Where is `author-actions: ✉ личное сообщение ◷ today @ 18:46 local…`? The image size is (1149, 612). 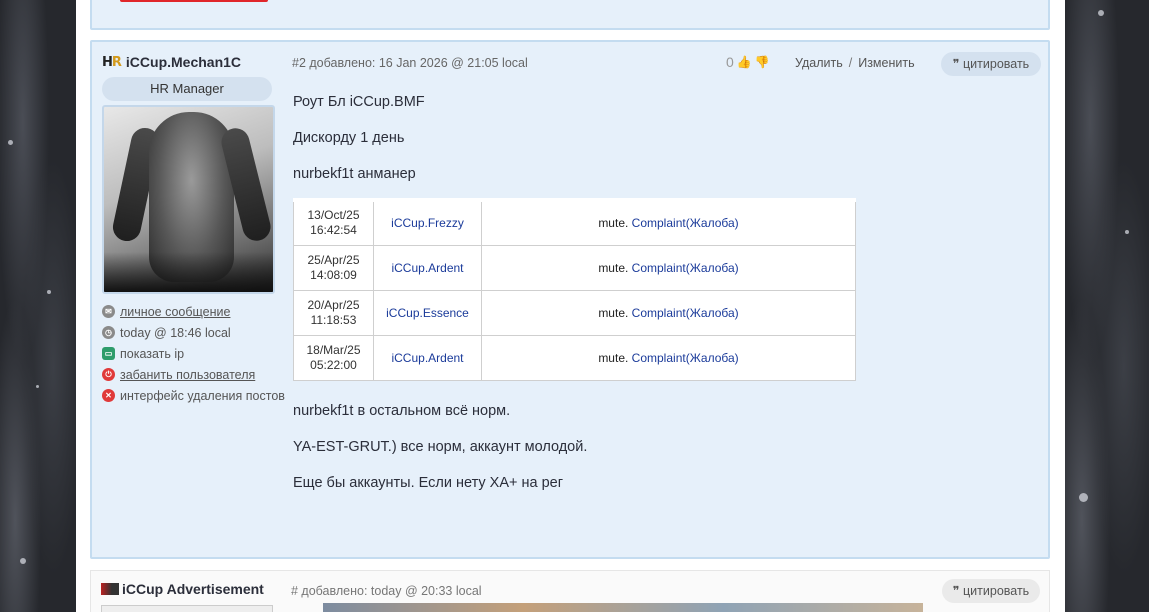 author-actions: ✉ личное сообщение ◷ today @ 18:46 local… is located at coordinates (193, 353).